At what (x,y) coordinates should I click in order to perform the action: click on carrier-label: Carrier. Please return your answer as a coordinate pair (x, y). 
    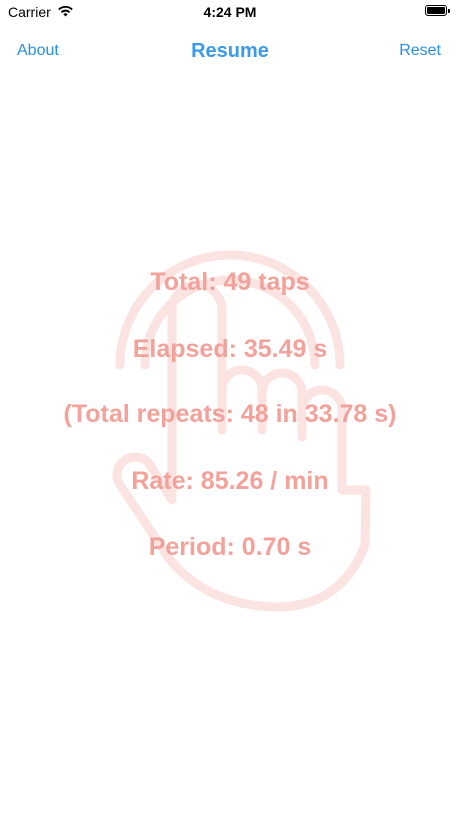
    Looking at the image, I should click on (29, 12).